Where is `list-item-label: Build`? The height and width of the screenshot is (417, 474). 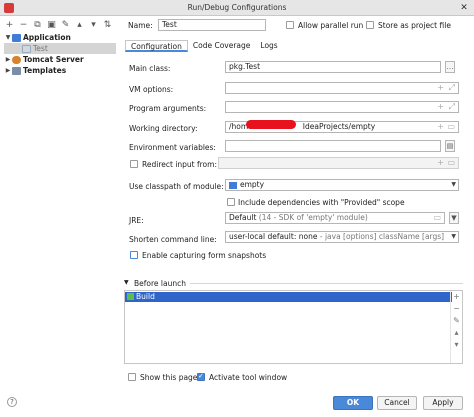 list-item-label: Build is located at coordinates (145, 296).